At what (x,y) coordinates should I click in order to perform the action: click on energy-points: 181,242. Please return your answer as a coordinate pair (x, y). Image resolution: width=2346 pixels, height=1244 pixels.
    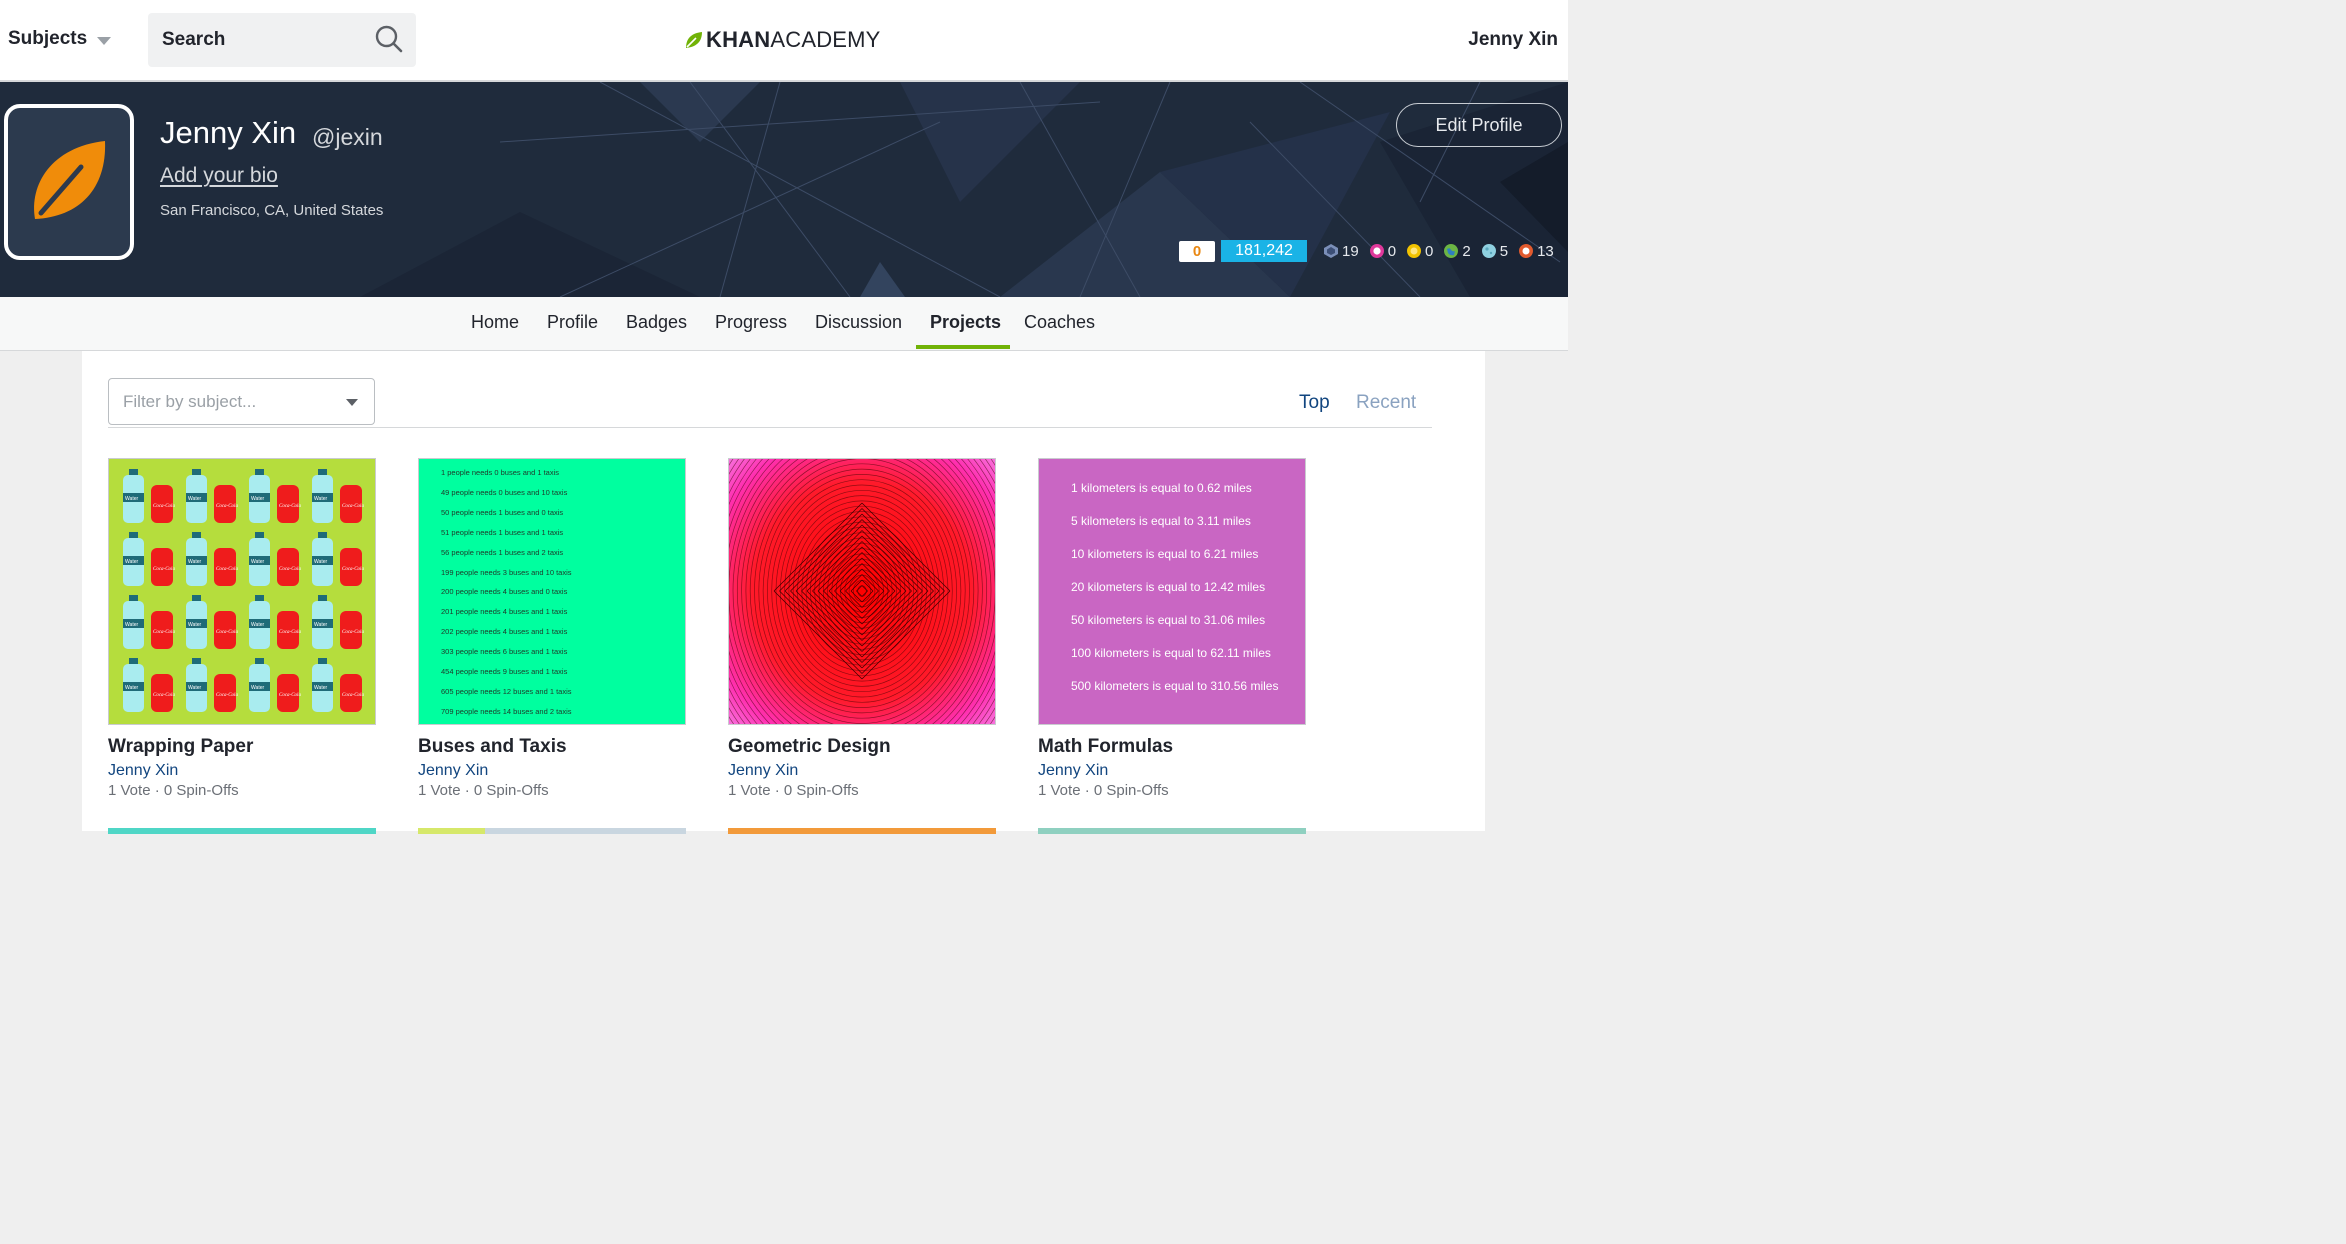
    Looking at the image, I should click on (1264, 251).